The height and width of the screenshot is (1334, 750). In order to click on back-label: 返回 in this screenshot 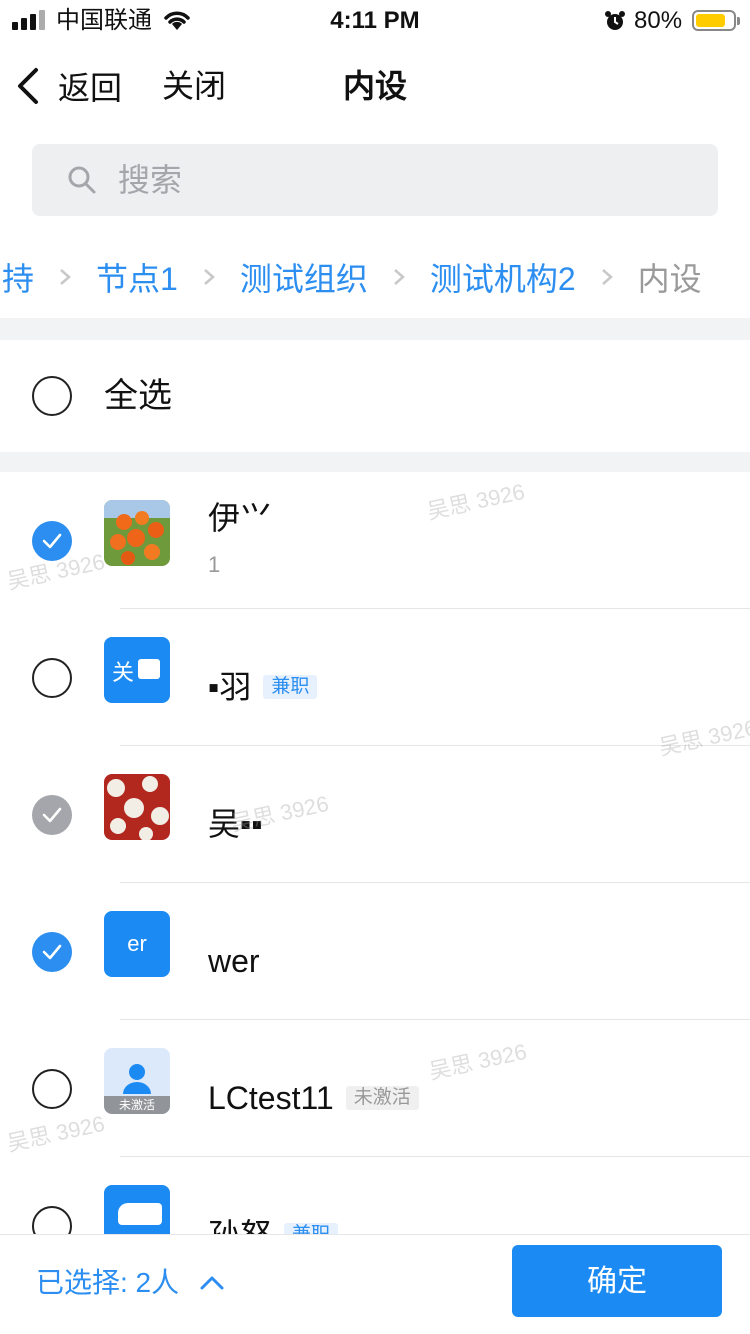, I will do `click(90, 88)`.